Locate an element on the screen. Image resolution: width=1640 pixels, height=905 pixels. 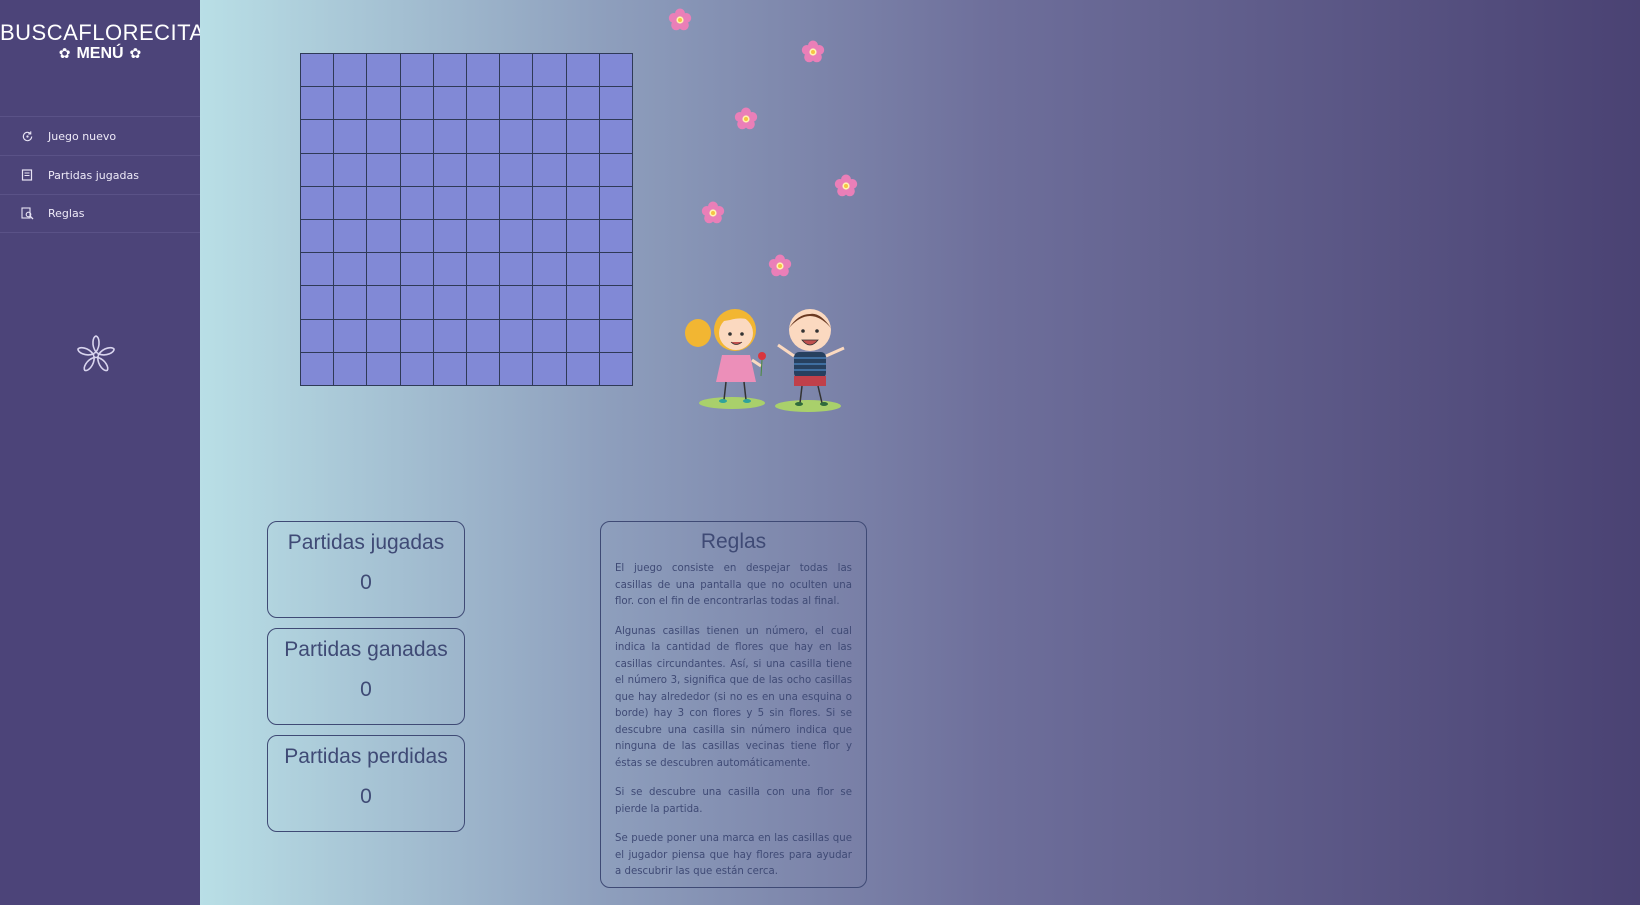
sidebar-item-juego-nuevo: Juego nuevo is located at coordinates (100, 135).